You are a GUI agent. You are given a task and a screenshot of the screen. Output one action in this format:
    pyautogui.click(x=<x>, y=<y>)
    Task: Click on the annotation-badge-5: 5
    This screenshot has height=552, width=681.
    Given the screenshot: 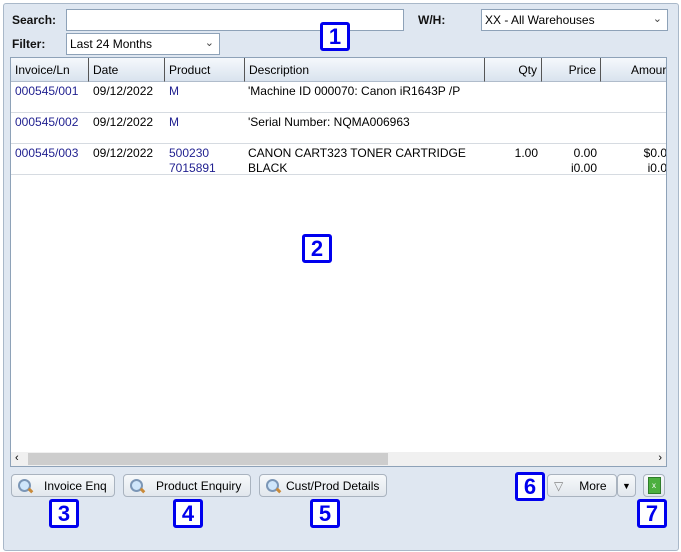 What is the action you would take?
    pyautogui.click(x=325, y=513)
    